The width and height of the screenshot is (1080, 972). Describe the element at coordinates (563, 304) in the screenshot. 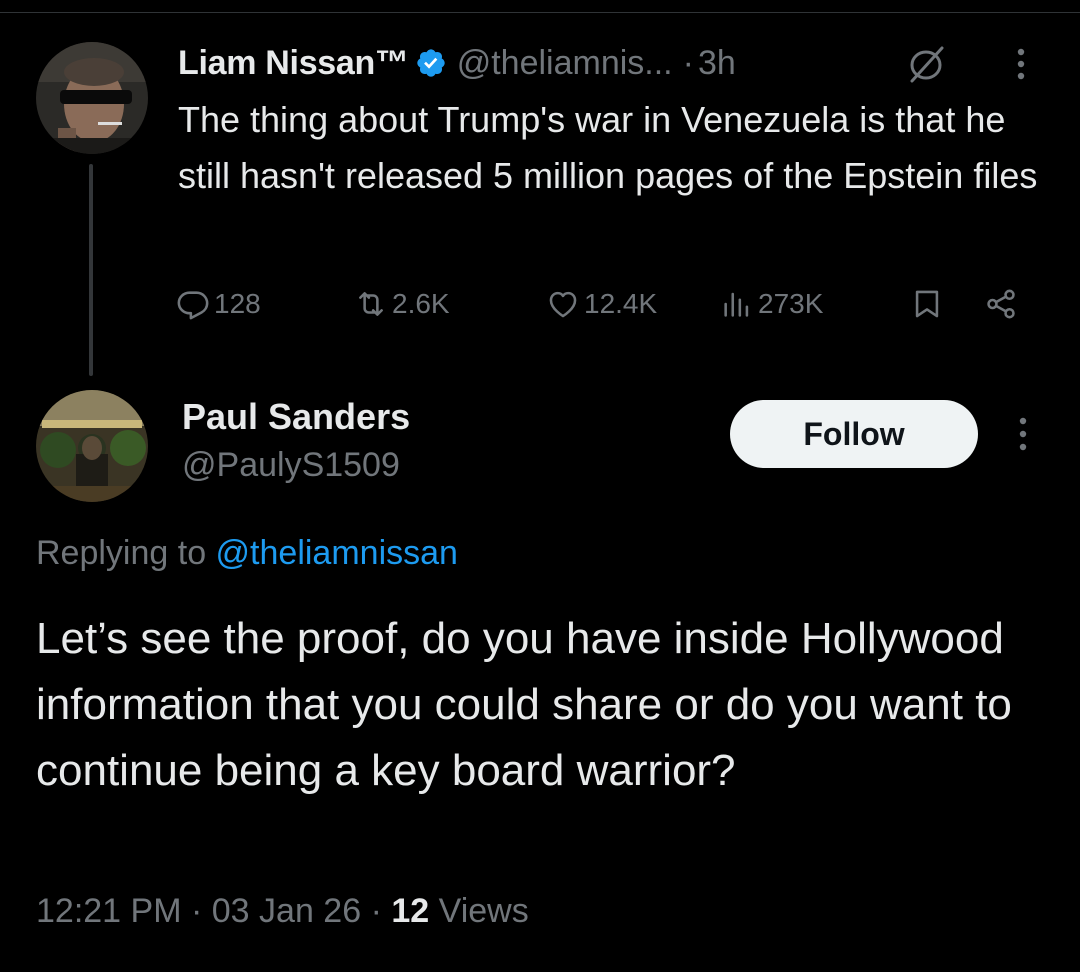

I see `like-icon` at that location.